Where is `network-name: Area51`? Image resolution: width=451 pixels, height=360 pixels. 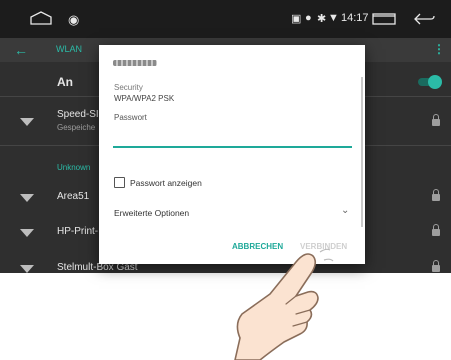 network-name: Area51 is located at coordinates (73, 196).